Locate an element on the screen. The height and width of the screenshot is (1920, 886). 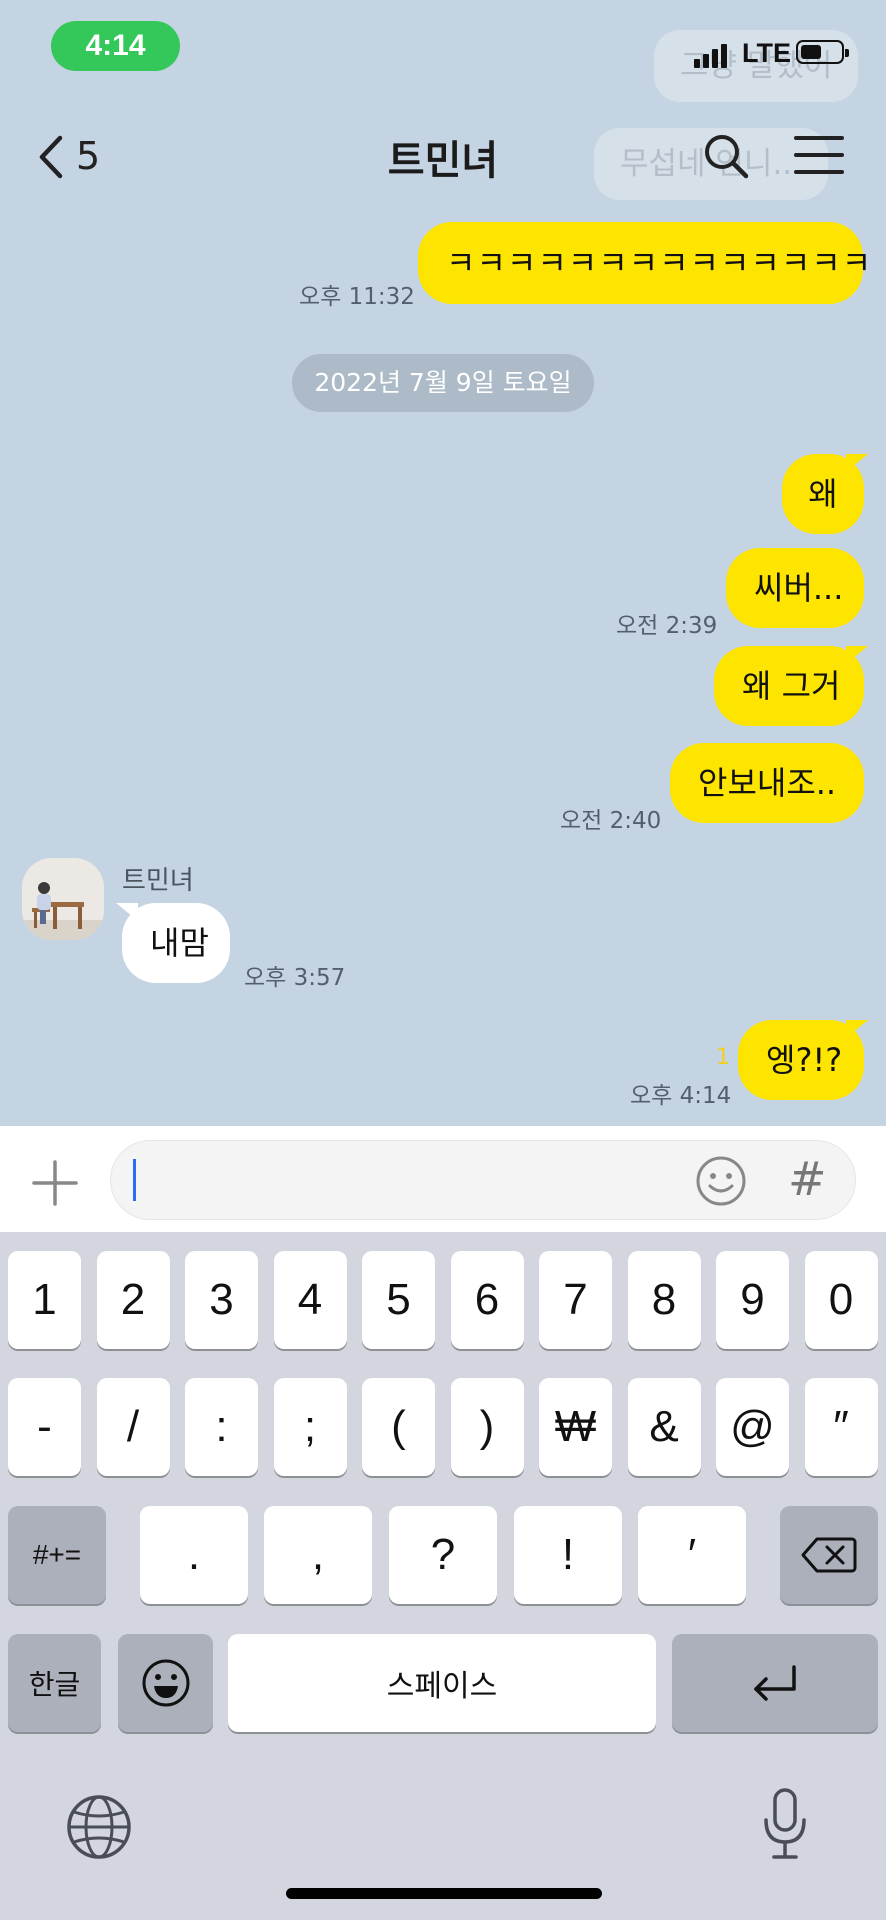
symbol-key: ₩ is located at coordinates (575, 1427).